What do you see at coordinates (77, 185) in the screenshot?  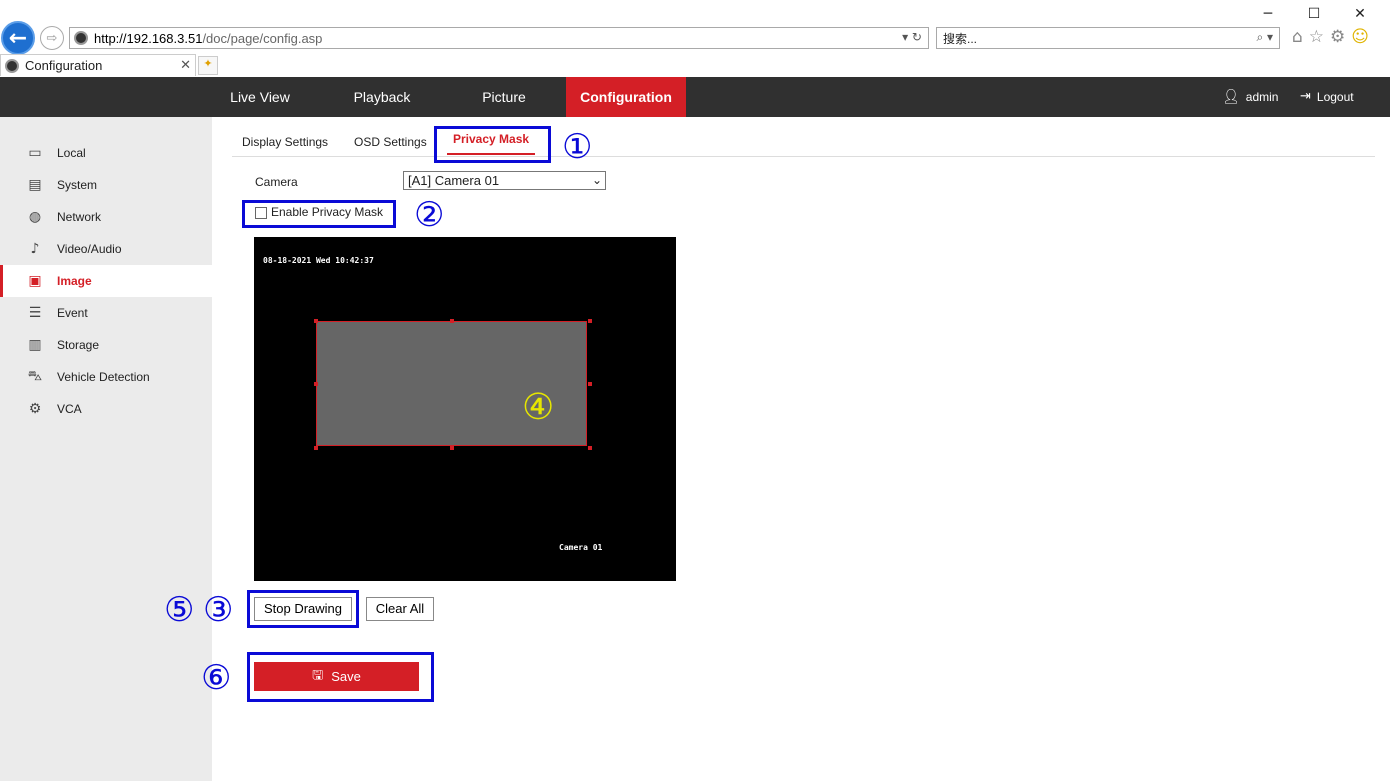 I see `sidebar-item-label: System` at bounding box center [77, 185].